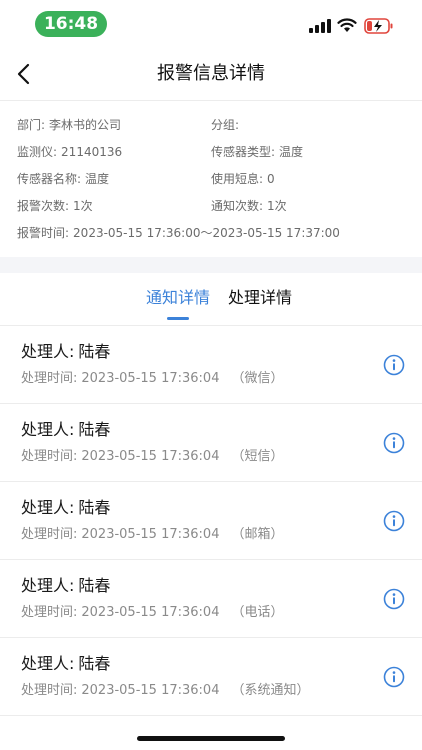 Image resolution: width=422 pixels, height=750 pixels. What do you see at coordinates (211, 738) in the screenshot?
I see `home-indicator` at bounding box center [211, 738].